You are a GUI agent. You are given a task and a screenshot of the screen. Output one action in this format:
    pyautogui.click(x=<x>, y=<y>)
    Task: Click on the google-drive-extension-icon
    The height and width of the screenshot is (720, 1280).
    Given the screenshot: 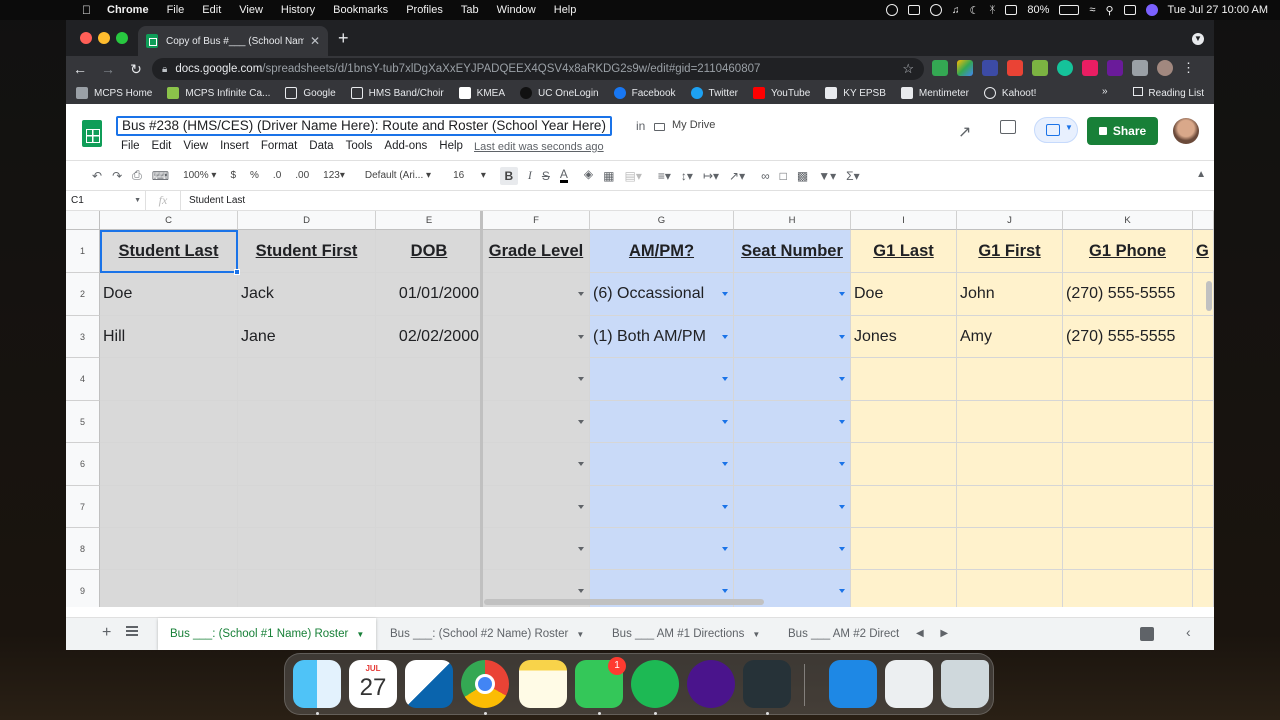 What is the action you would take?
    pyautogui.click(x=965, y=68)
    